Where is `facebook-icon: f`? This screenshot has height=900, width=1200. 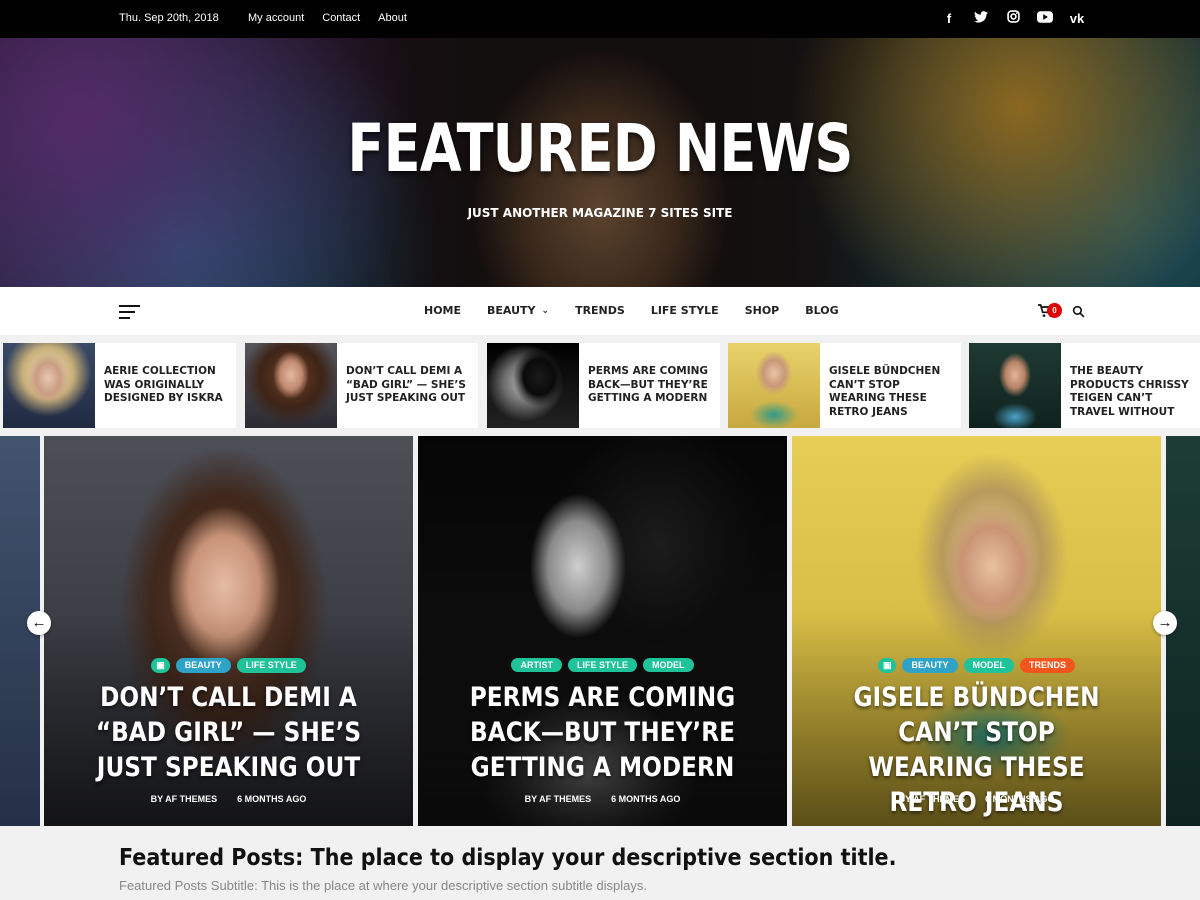
facebook-icon: f is located at coordinates (949, 18).